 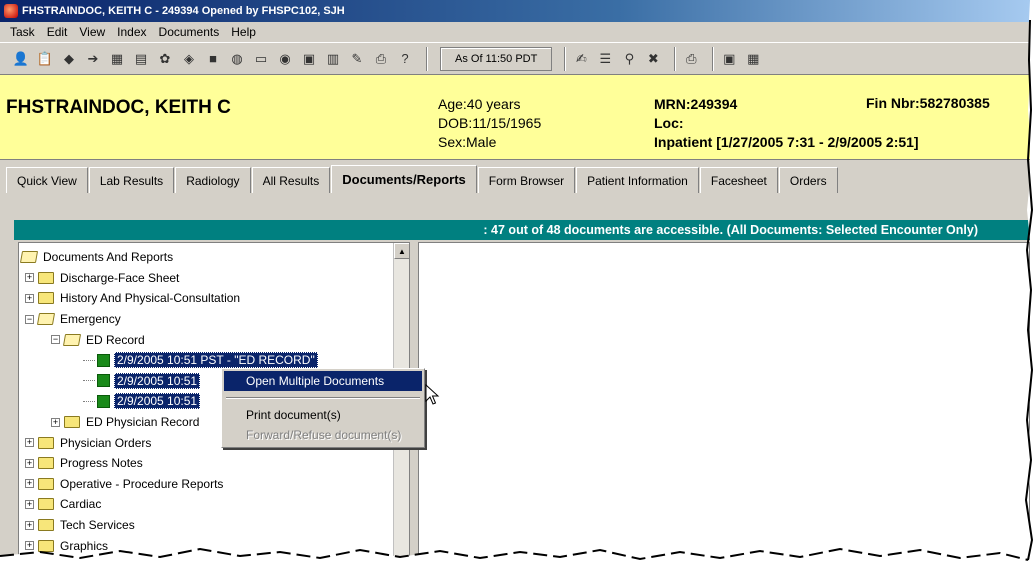 I want to click on menu-documents: Documents, so click(x=189, y=32).